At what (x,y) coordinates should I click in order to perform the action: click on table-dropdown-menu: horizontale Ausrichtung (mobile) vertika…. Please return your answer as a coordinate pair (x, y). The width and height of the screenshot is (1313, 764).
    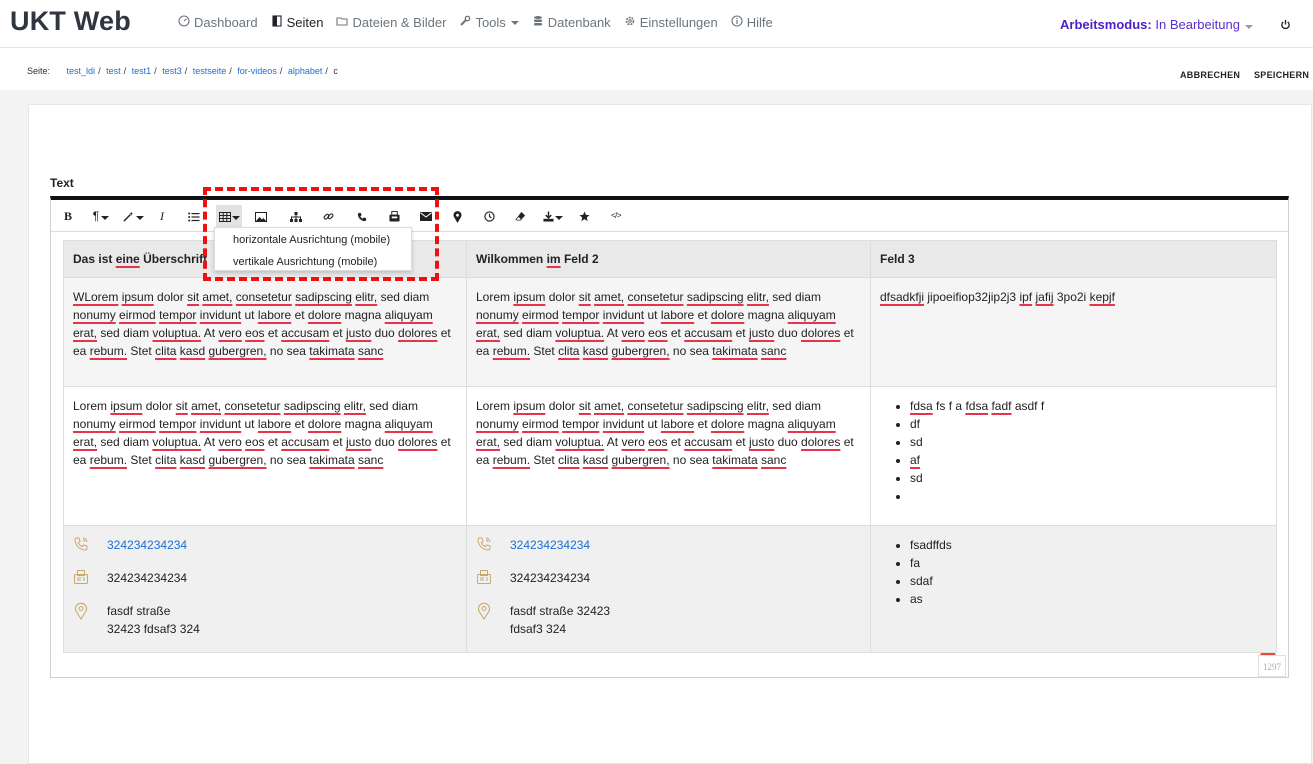
    Looking at the image, I should click on (313, 249).